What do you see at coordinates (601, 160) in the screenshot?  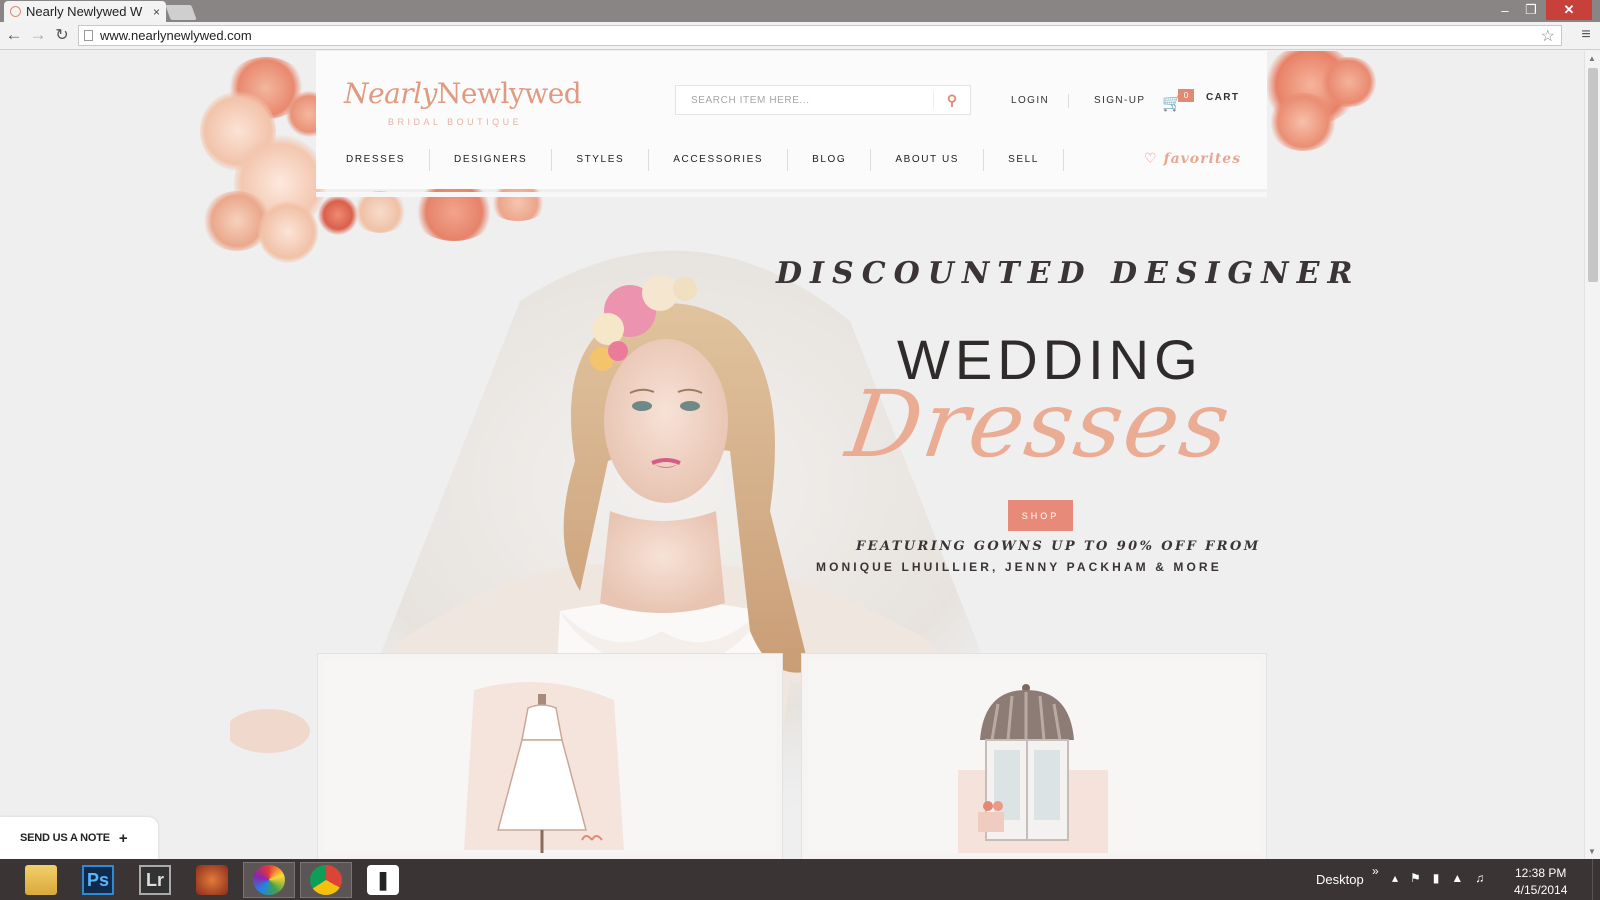 I see `nav-styles: STYLES` at bounding box center [601, 160].